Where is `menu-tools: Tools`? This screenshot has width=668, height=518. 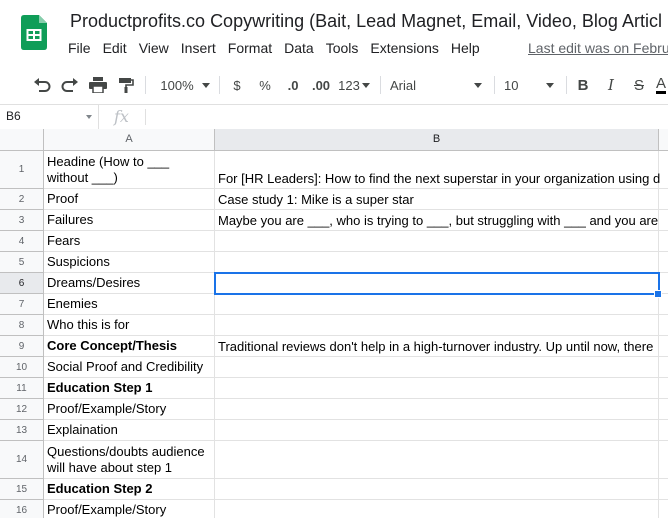
menu-tools: Tools is located at coordinates (342, 48).